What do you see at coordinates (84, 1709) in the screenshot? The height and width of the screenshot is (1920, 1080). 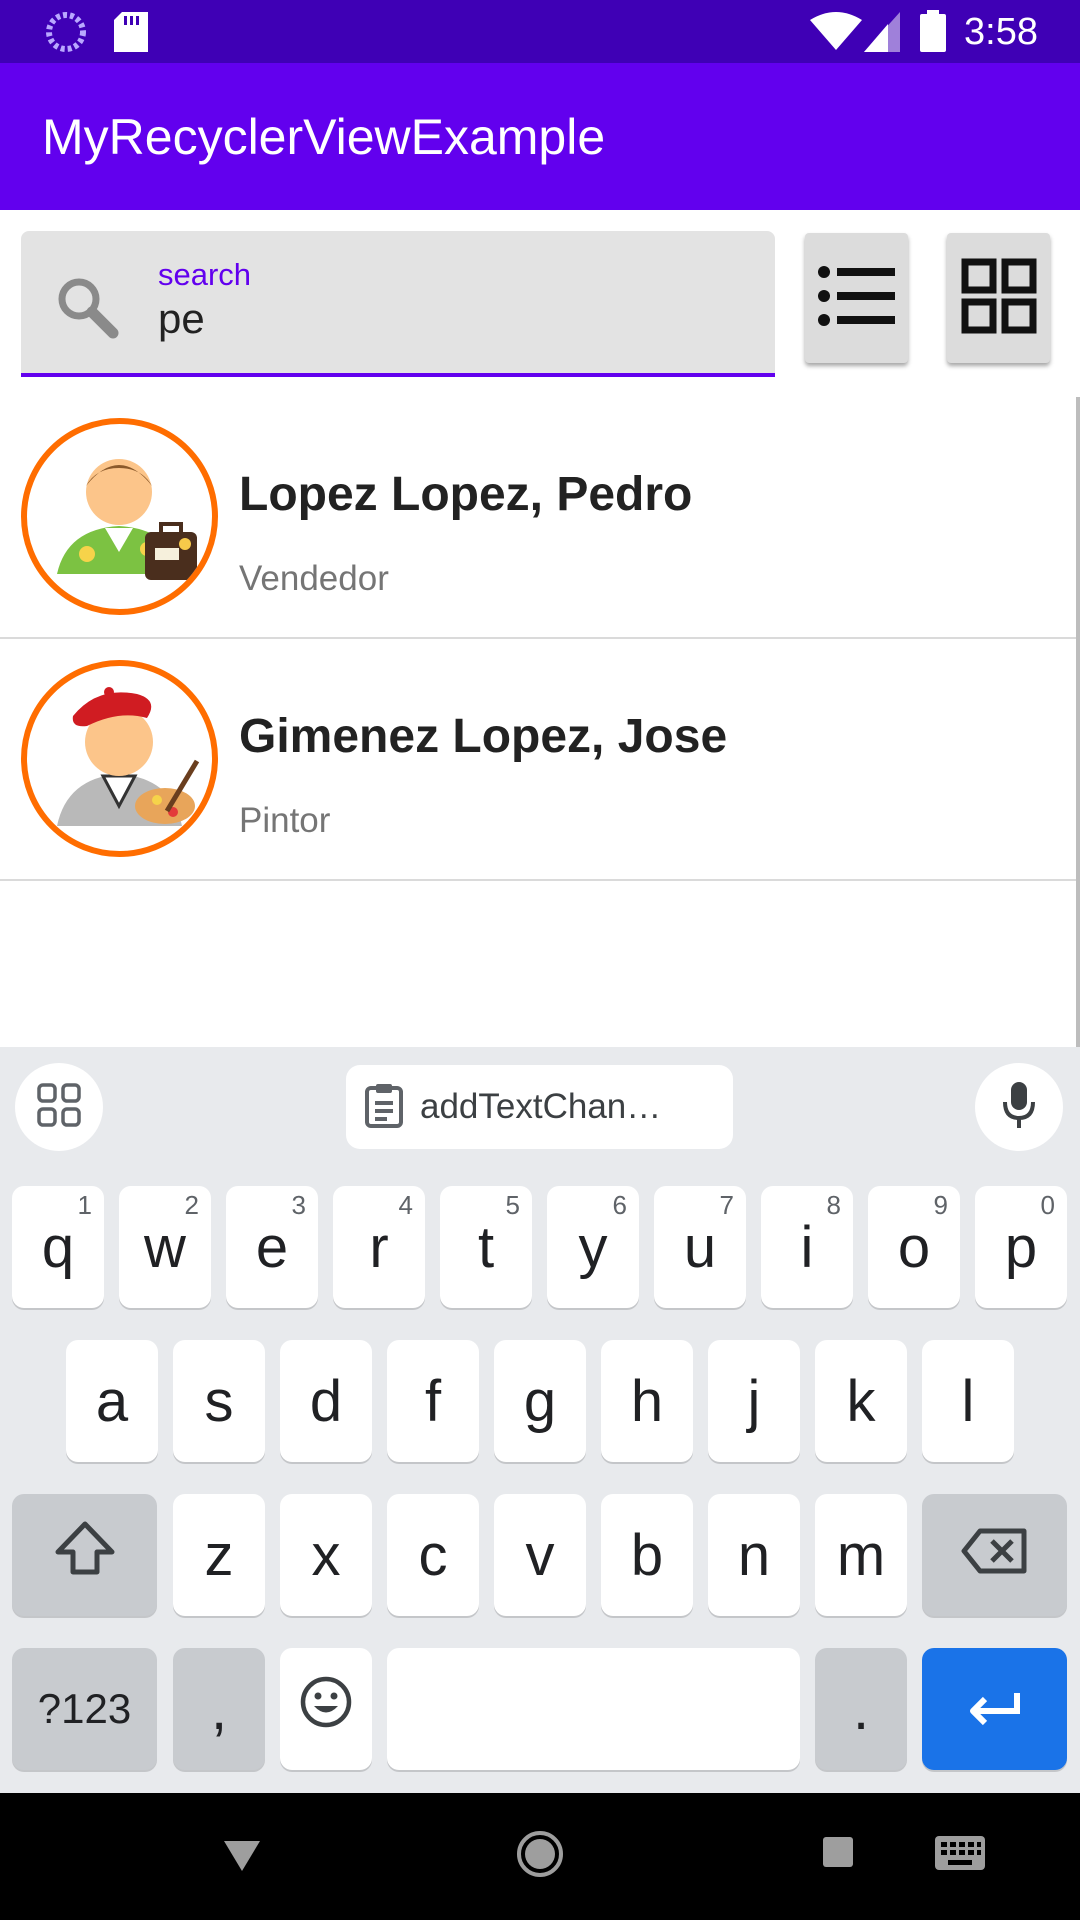 I see `symbols-key: ?123` at bounding box center [84, 1709].